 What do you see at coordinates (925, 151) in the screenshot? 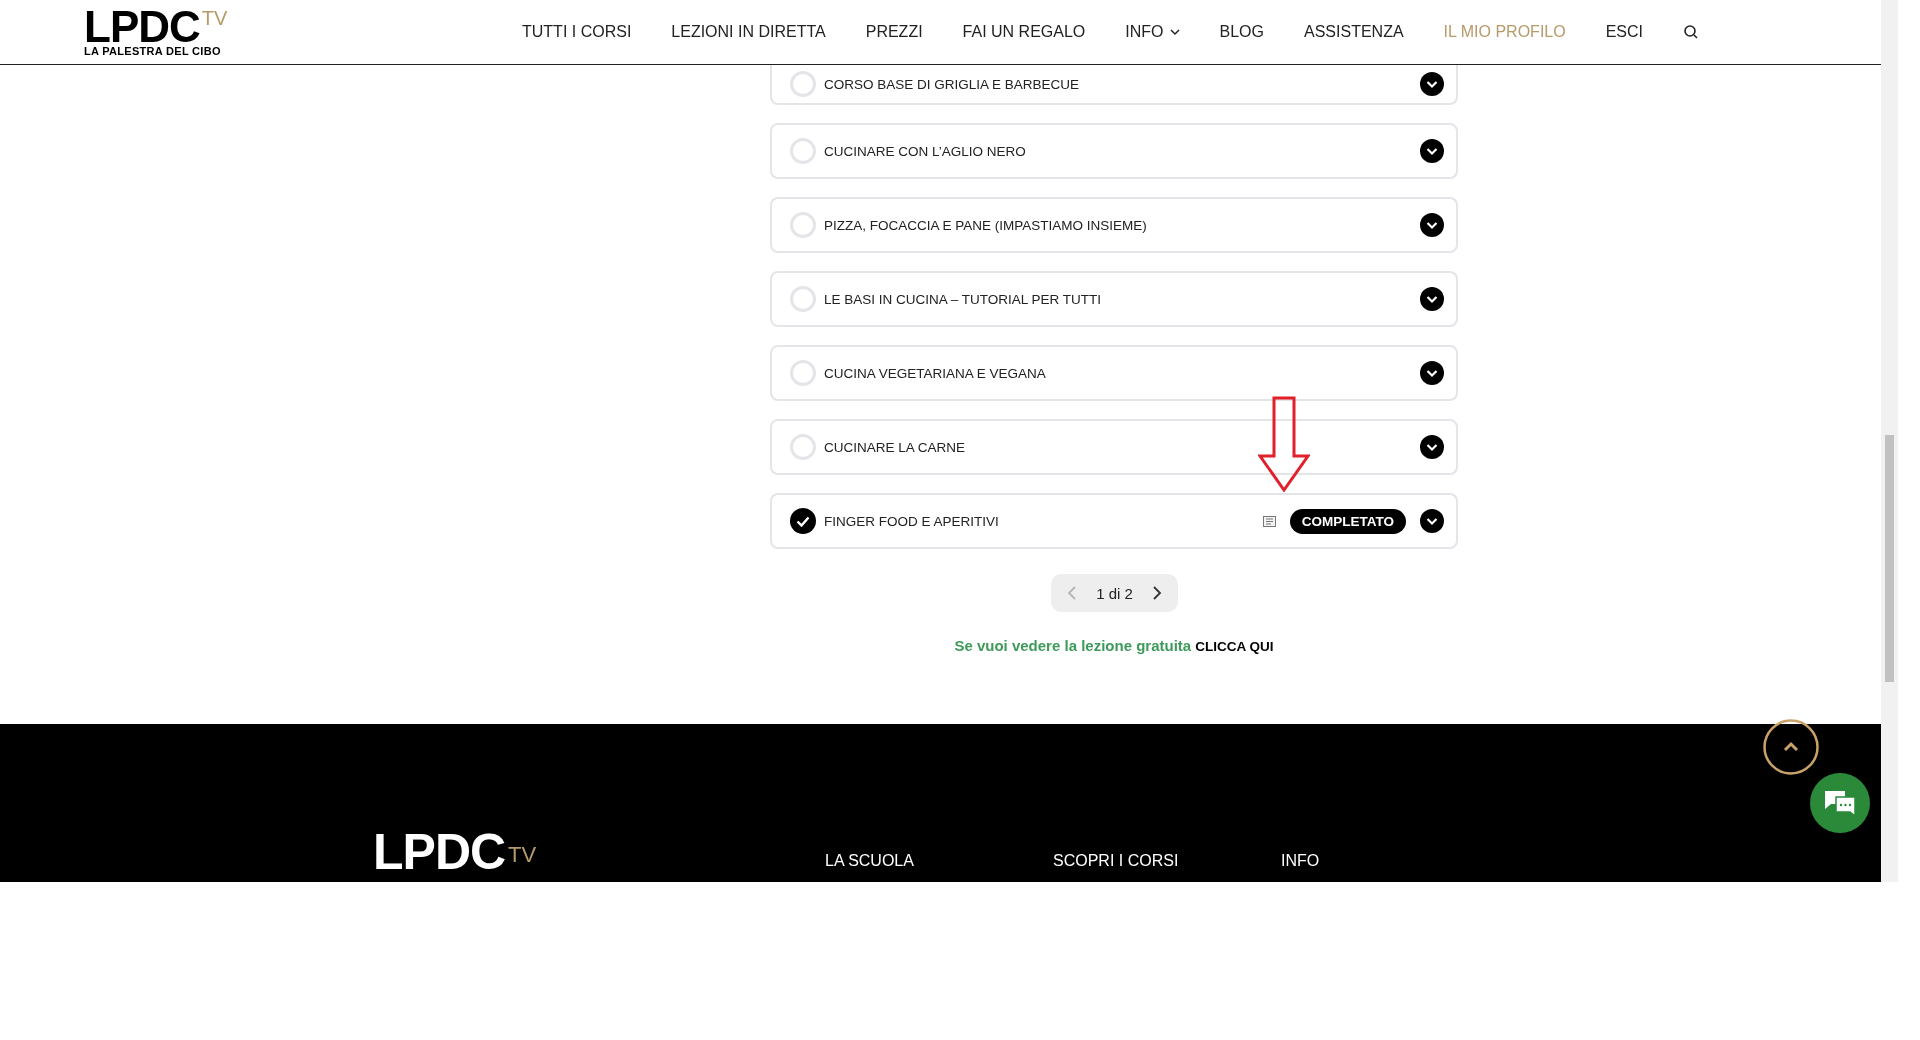
I see `lesson-title: CUCINARE CON L’AGLIO NERO` at bounding box center [925, 151].